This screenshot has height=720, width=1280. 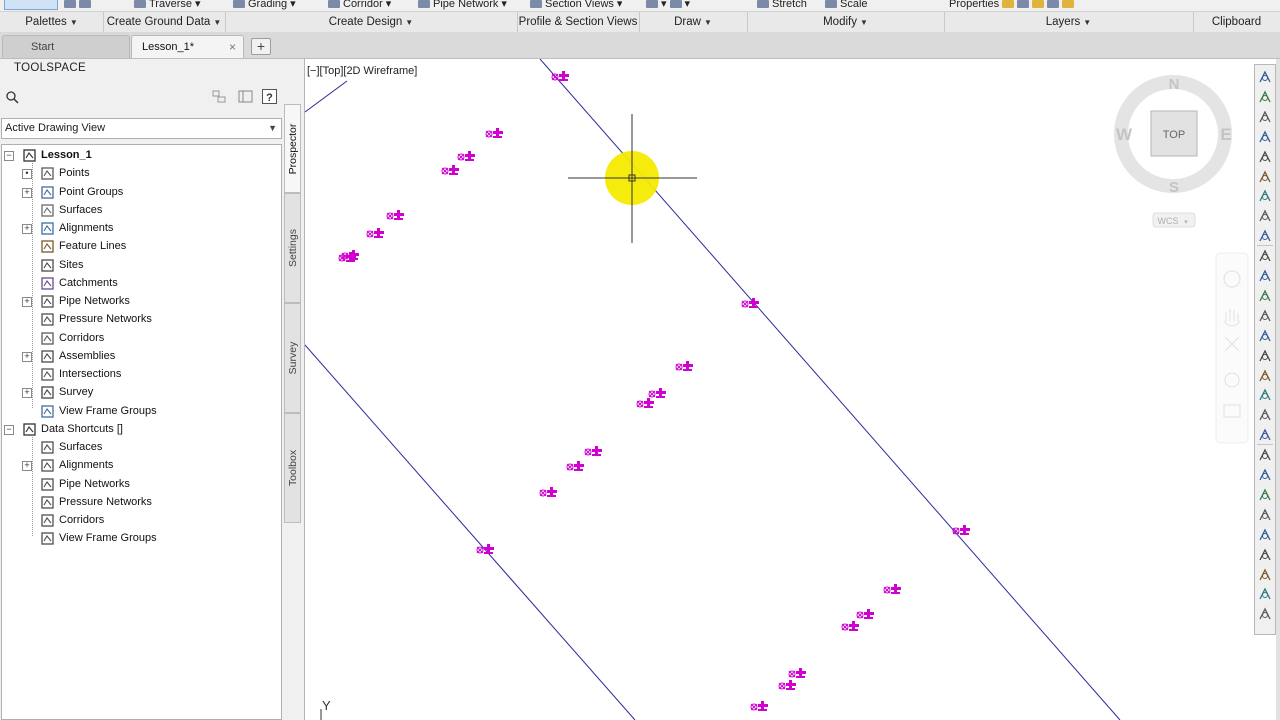 I want to click on ribbon-small-icons, so click(x=77, y=5).